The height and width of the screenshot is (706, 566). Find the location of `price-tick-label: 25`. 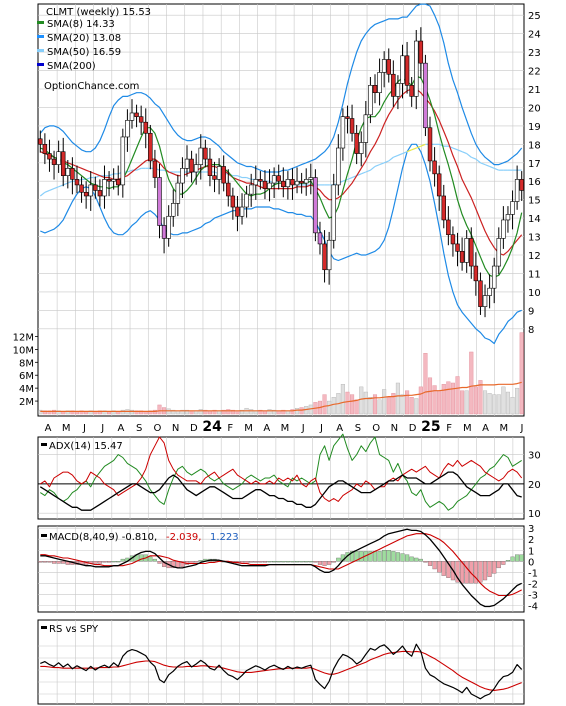

price-tick-label: 25 is located at coordinates (534, 16).